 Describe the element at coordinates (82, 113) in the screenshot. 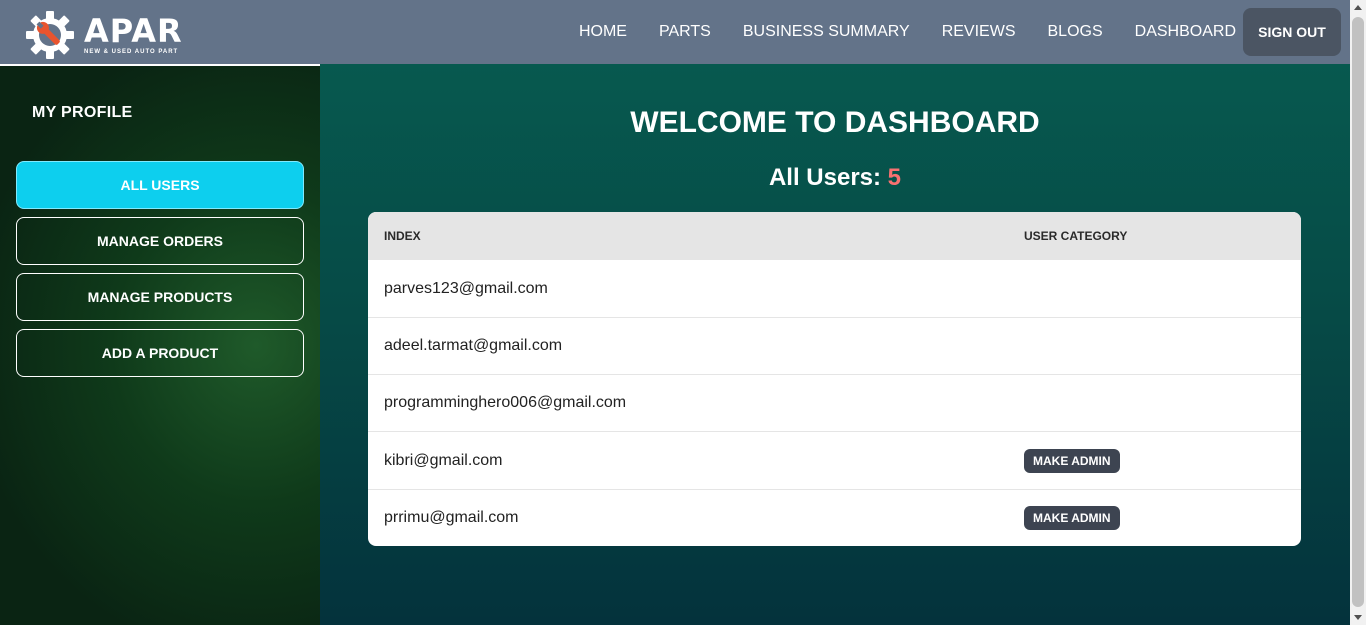

I see `sidebar-title: MY PROFILE` at that location.